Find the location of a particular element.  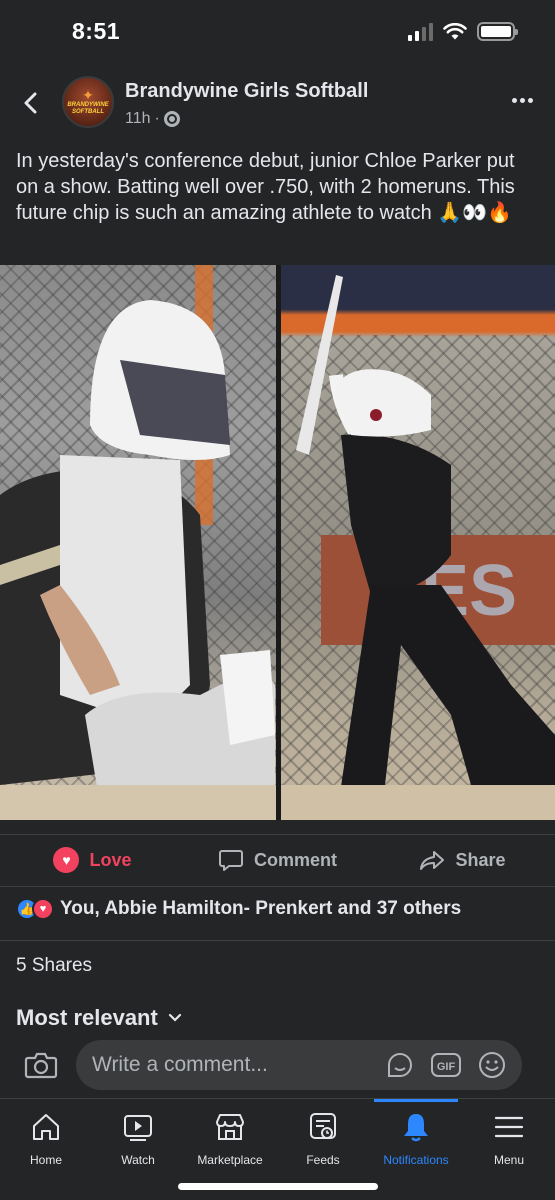

comment-bar: Write a comment... GIF is located at coordinates (277, 1065).